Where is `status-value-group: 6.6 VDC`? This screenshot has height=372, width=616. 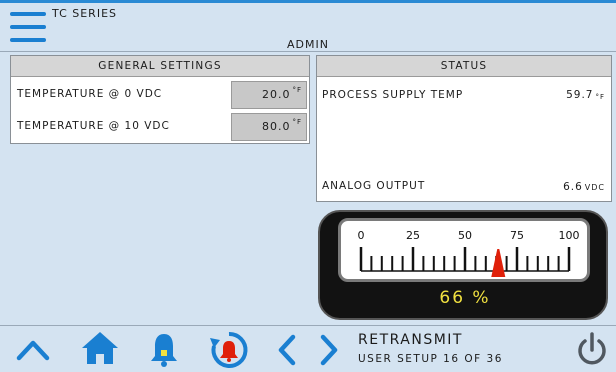 status-value-group: 6.6 VDC is located at coordinates (584, 188).